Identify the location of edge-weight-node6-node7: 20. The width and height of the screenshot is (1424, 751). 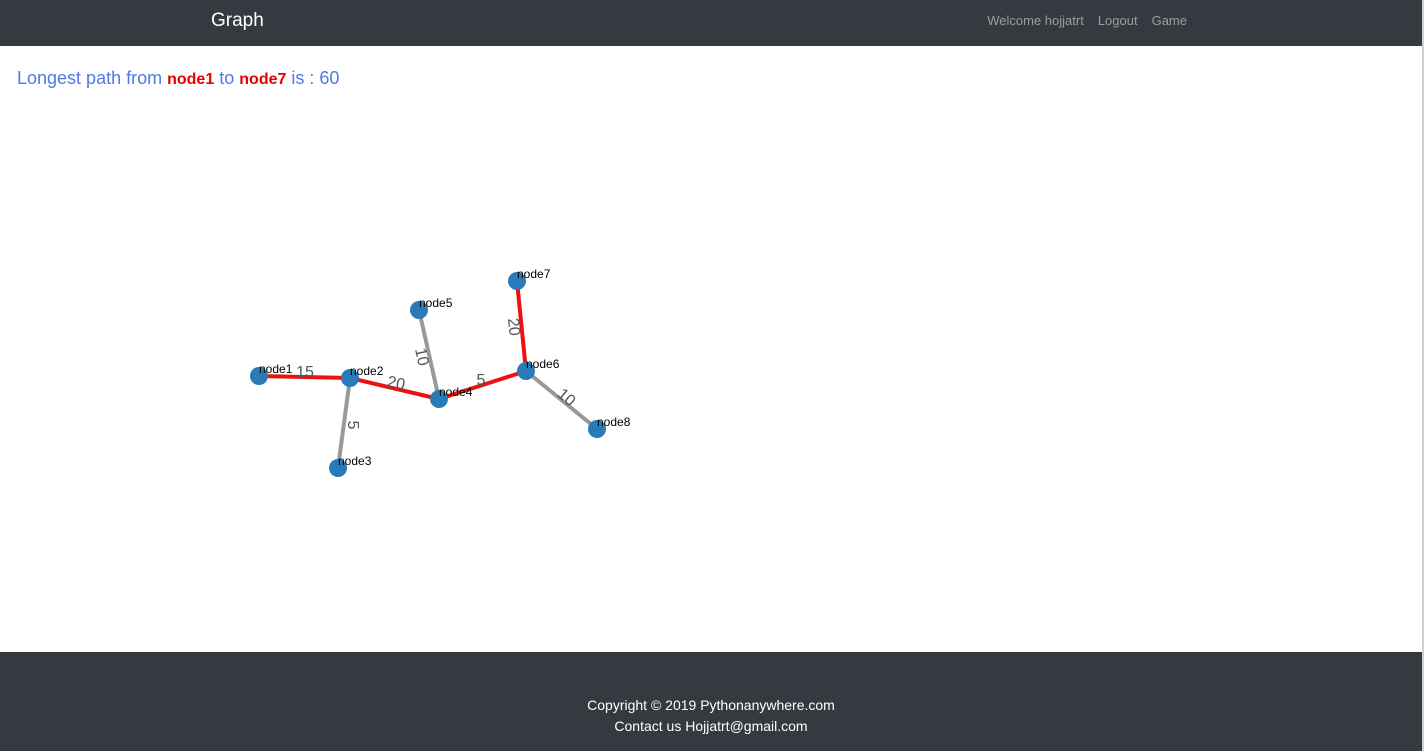
(513, 327).